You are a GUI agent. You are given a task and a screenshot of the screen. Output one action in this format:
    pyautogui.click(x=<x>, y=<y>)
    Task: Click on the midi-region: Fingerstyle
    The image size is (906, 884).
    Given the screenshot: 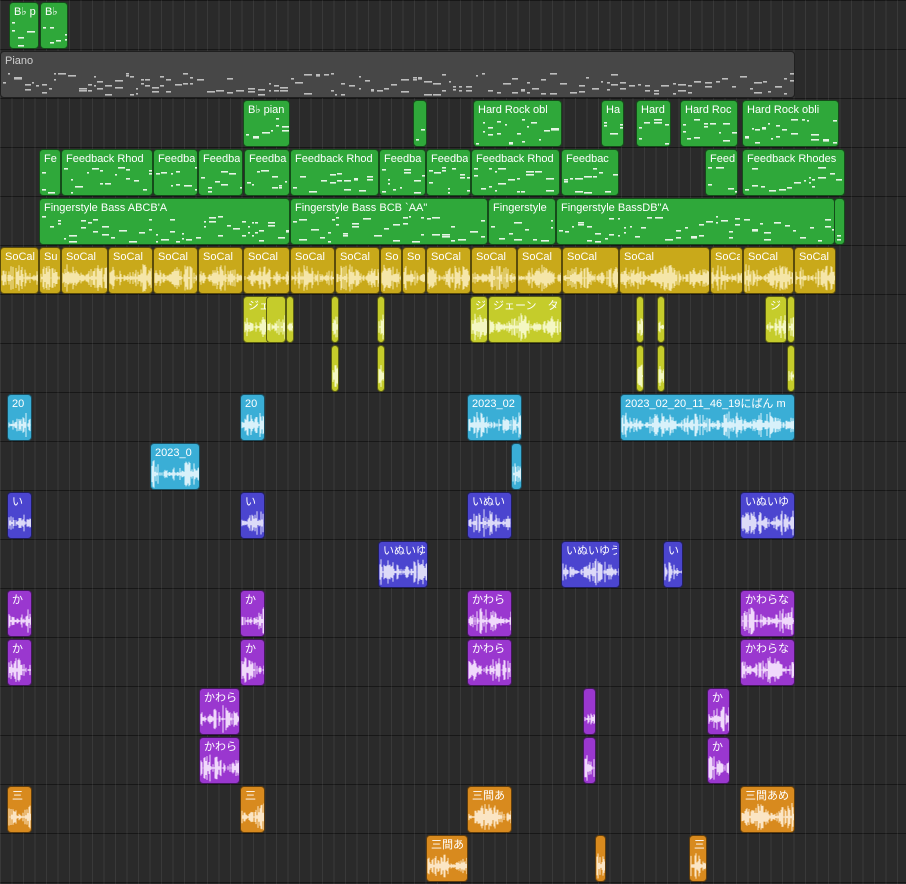 What is the action you would take?
    pyautogui.click(x=522, y=221)
    